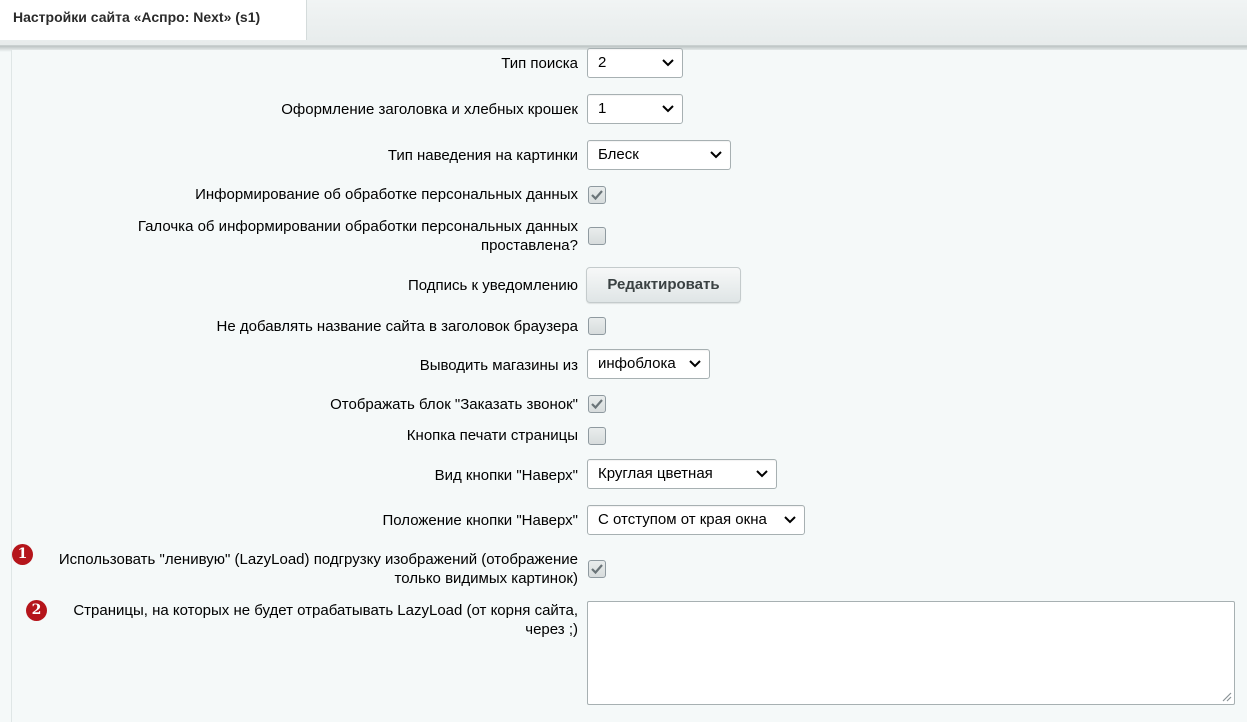  What do you see at coordinates (498, 365) in the screenshot?
I see `stores-from-label: Выводить магазины из` at bounding box center [498, 365].